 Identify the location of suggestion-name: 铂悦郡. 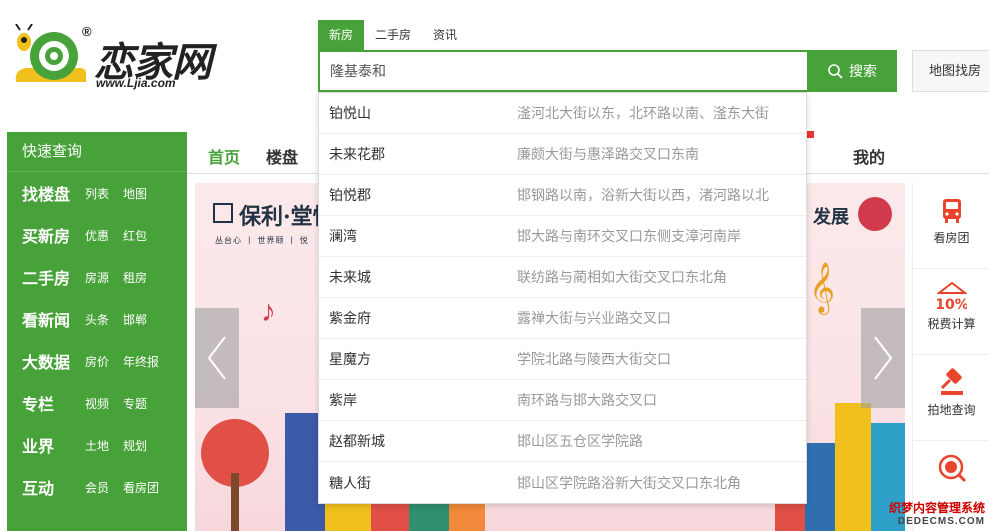
(350, 195).